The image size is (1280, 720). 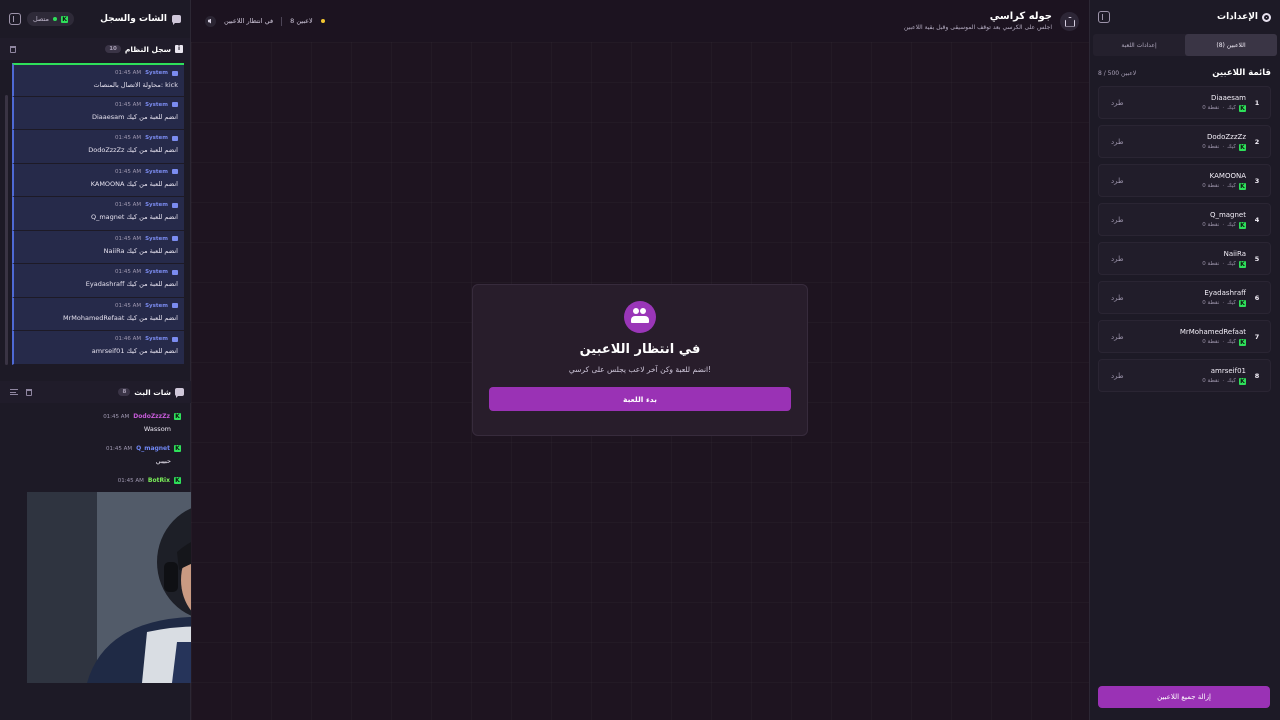 I want to click on chat-username: BotRix, so click(x=159, y=480).